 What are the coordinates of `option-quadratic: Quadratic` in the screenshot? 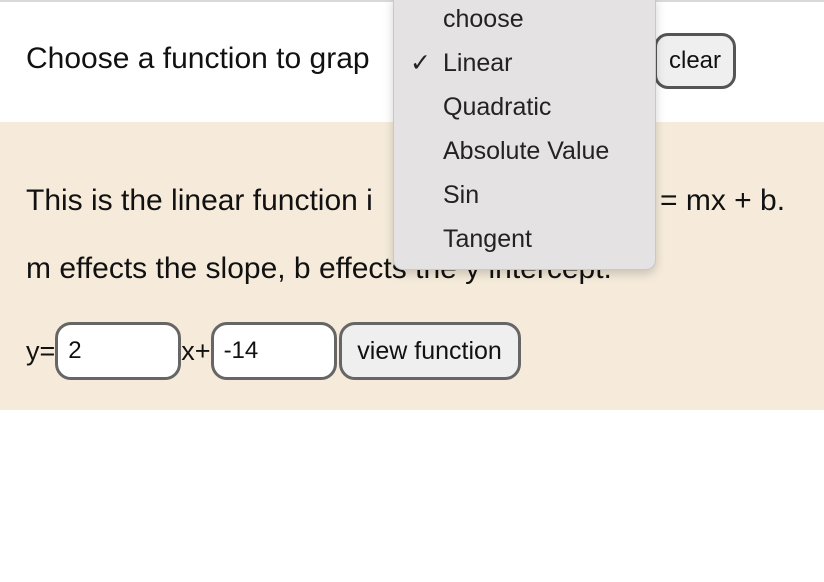 It's located at (525, 107).